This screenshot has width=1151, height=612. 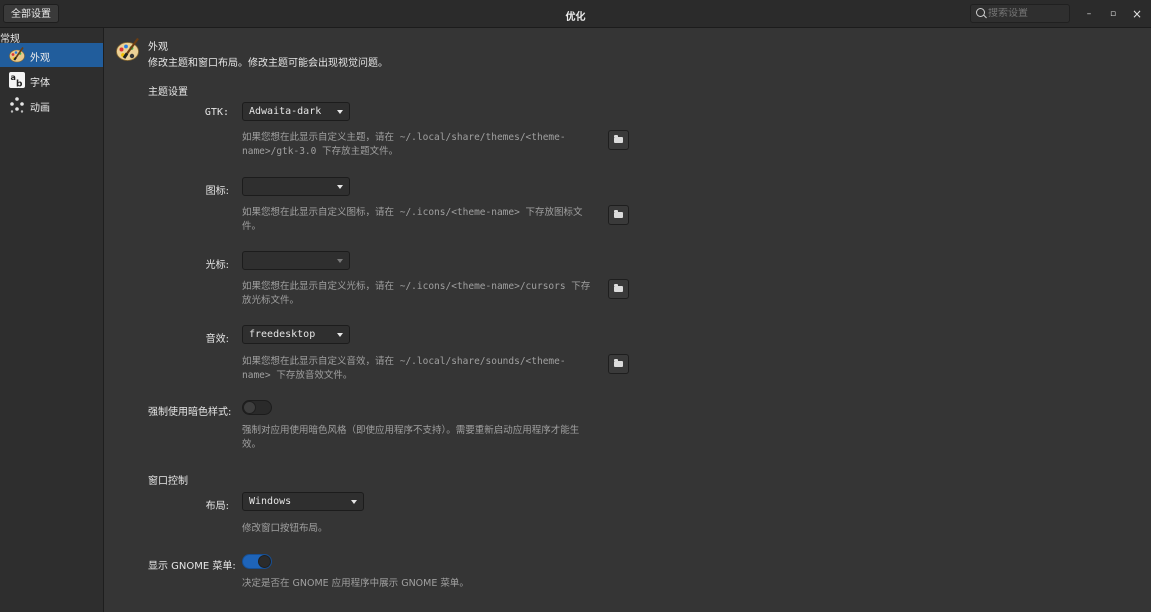 I want to click on minimize-button: –, so click(x=1089, y=14).